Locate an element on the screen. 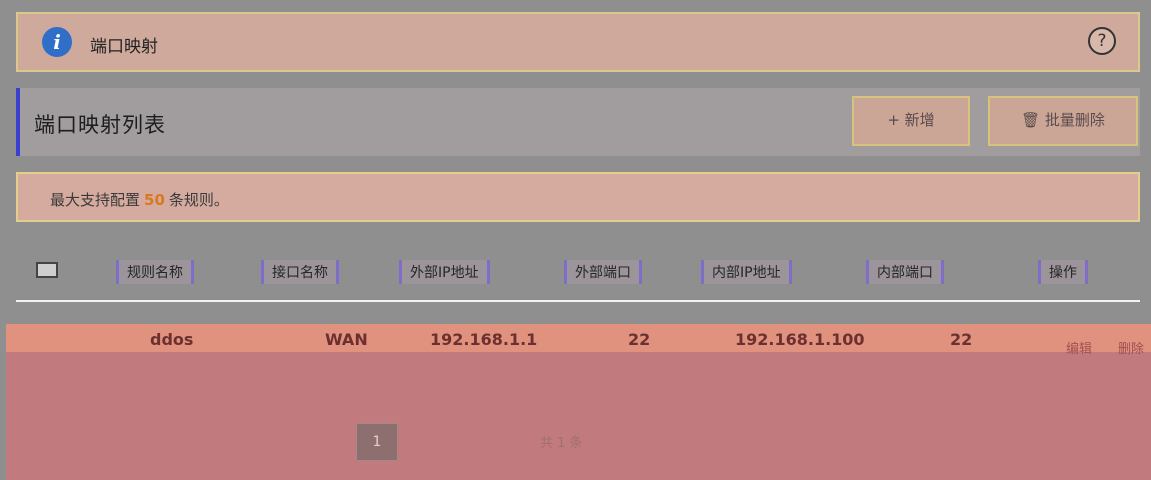 This screenshot has width=1151, height=480. notice-text: 最大支持配置 50 条规则。 is located at coordinates (139, 199).